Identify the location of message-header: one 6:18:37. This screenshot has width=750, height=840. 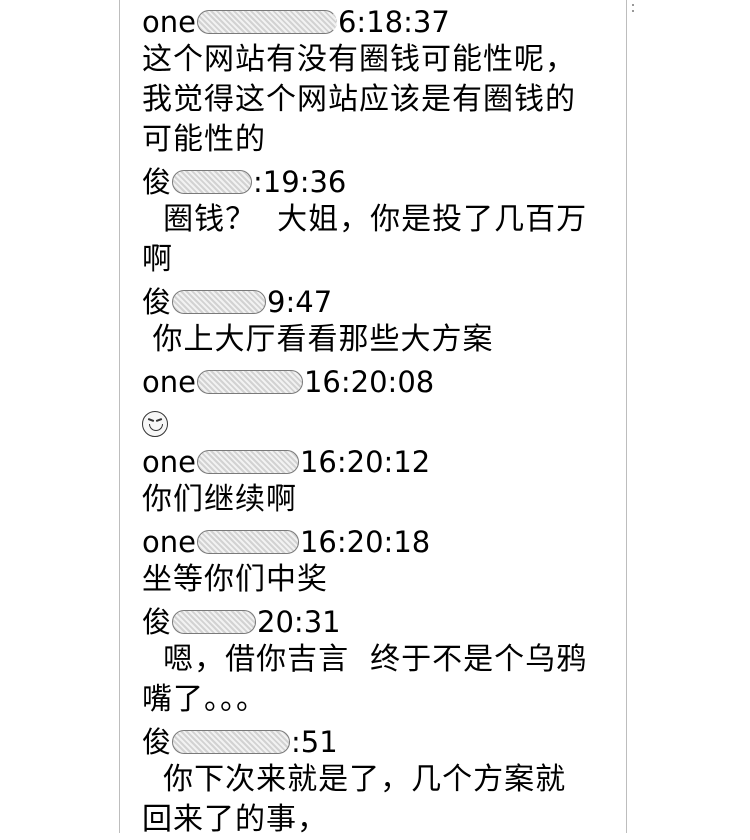
(382, 20).